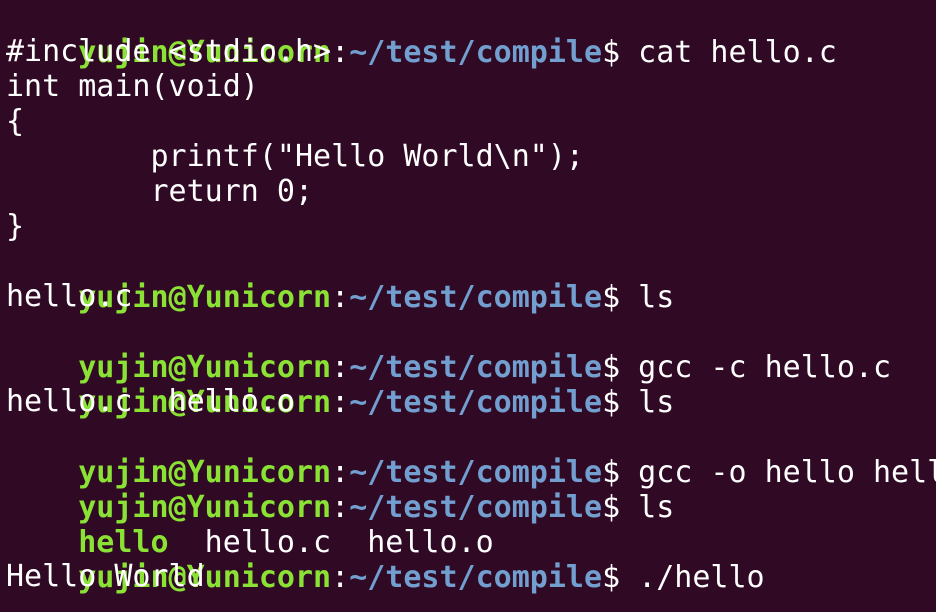 Image resolution: width=936 pixels, height=612 pixels. I want to click on prompt-line: yujin@Yunicorn:~/test/compile$ ls, so click(471, 279).